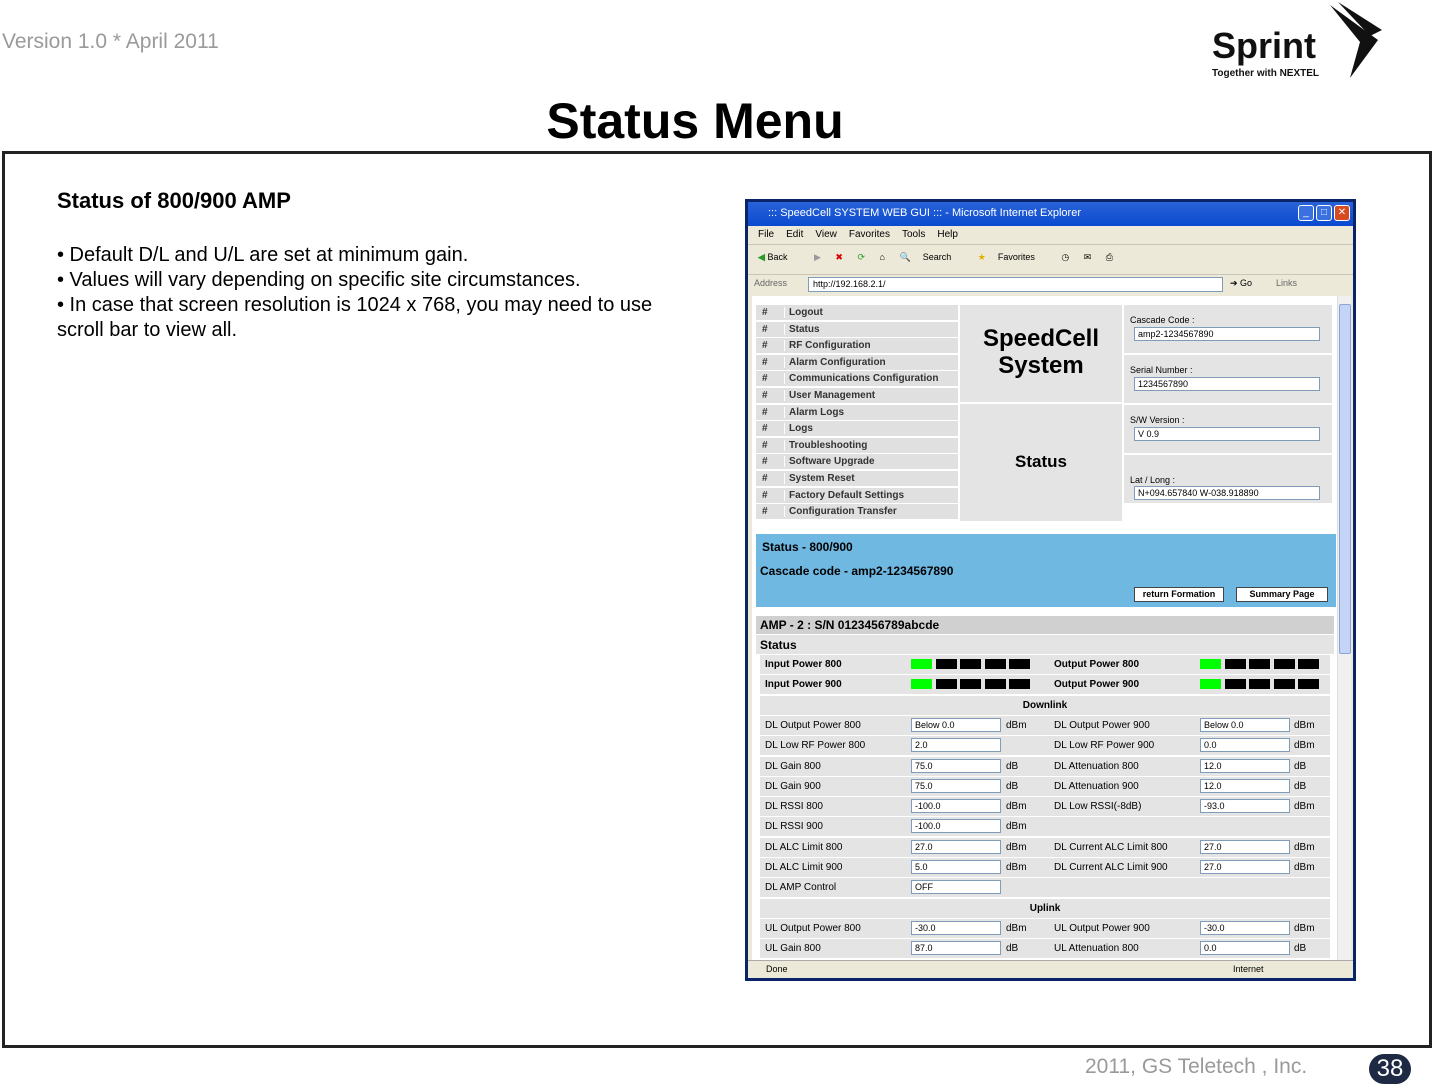  What do you see at coordinates (1300, 766) in the screenshot?
I see `unit-label: dB` at bounding box center [1300, 766].